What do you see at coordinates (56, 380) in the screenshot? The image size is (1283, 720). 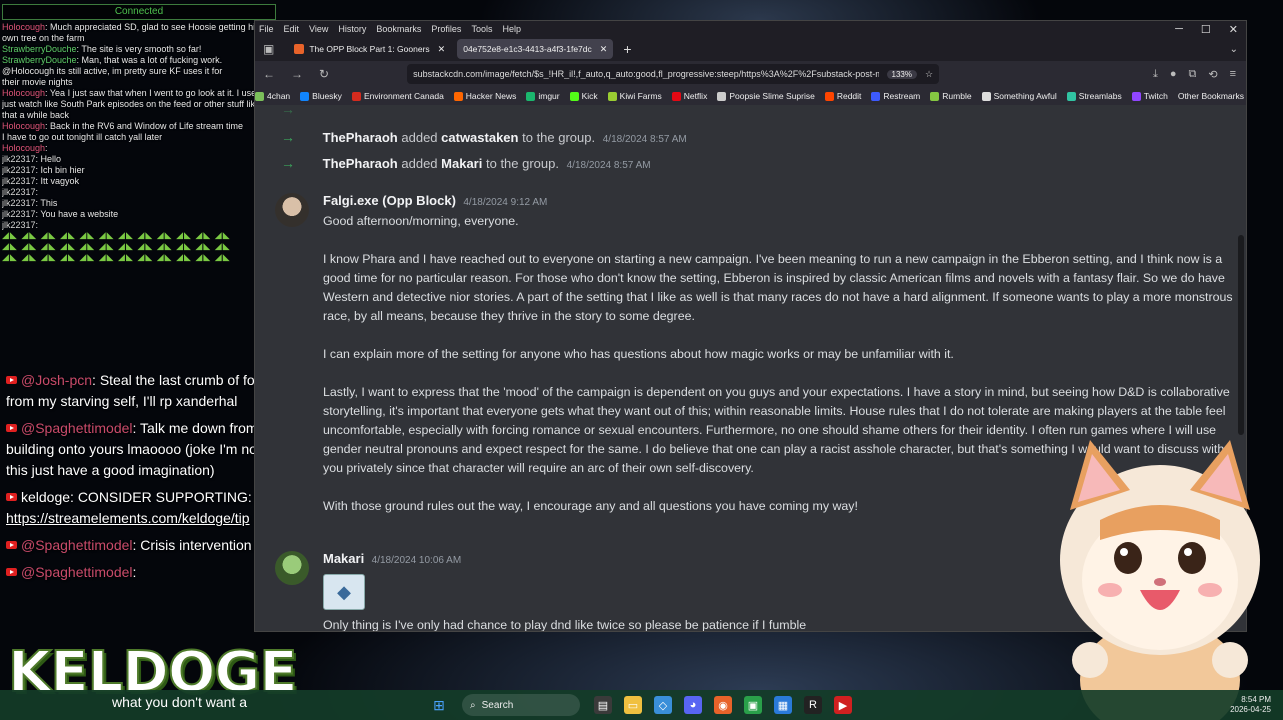 I see `chat-username: @Josh-pcn` at bounding box center [56, 380].